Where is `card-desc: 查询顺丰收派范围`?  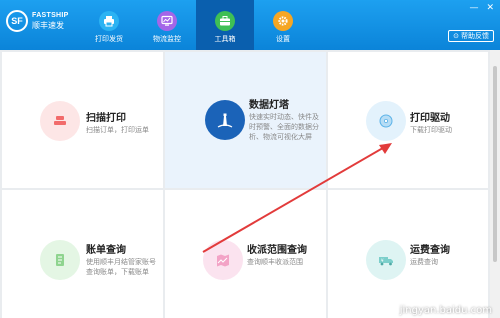 card-desc: 查询顺丰收派范围 is located at coordinates (275, 262).